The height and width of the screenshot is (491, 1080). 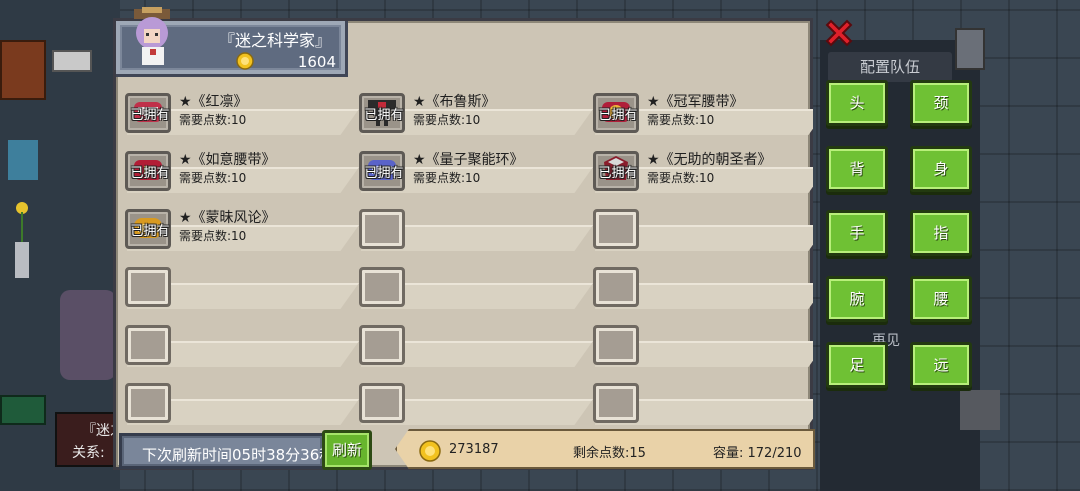 What do you see at coordinates (72, 61) in the screenshot?
I see `scene-machine` at bounding box center [72, 61].